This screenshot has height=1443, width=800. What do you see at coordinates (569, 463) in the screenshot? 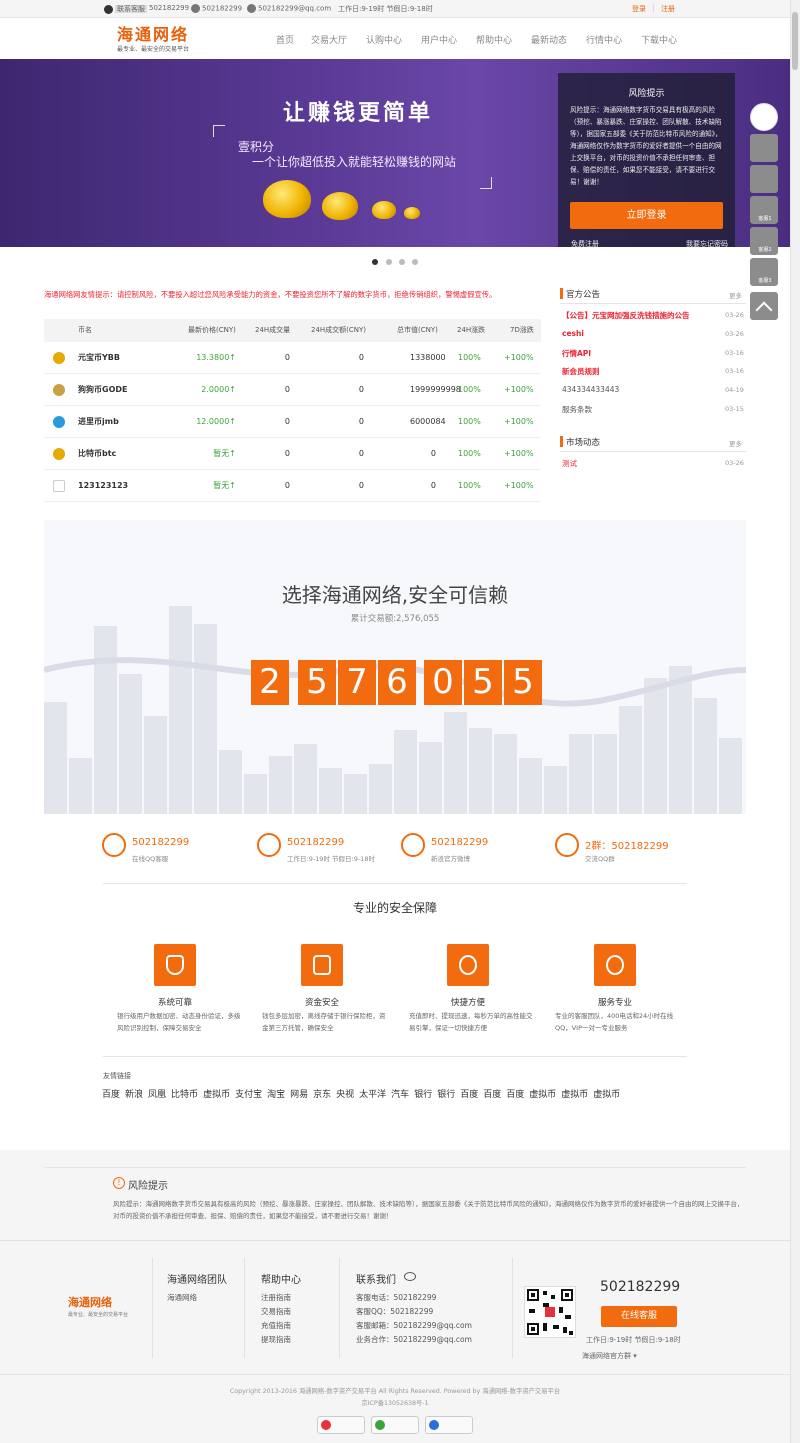
I see `market-news-item: 测试` at bounding box center [569, 463].